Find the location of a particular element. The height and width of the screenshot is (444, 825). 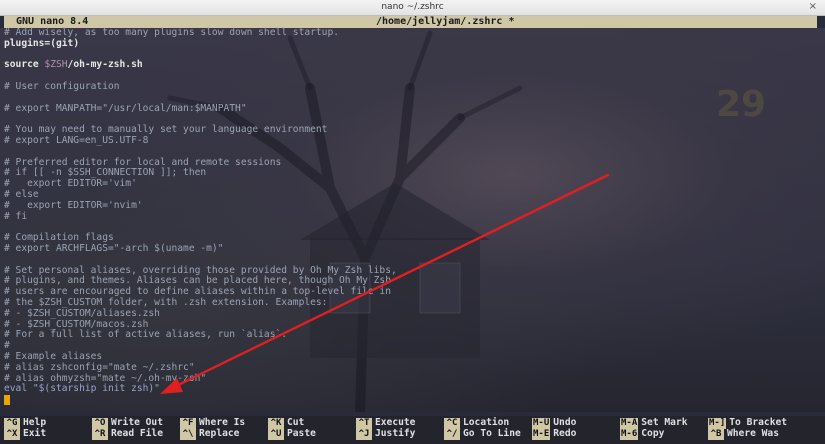

shortcut-justify: ^J Justify is located at coordinates (385, 434).